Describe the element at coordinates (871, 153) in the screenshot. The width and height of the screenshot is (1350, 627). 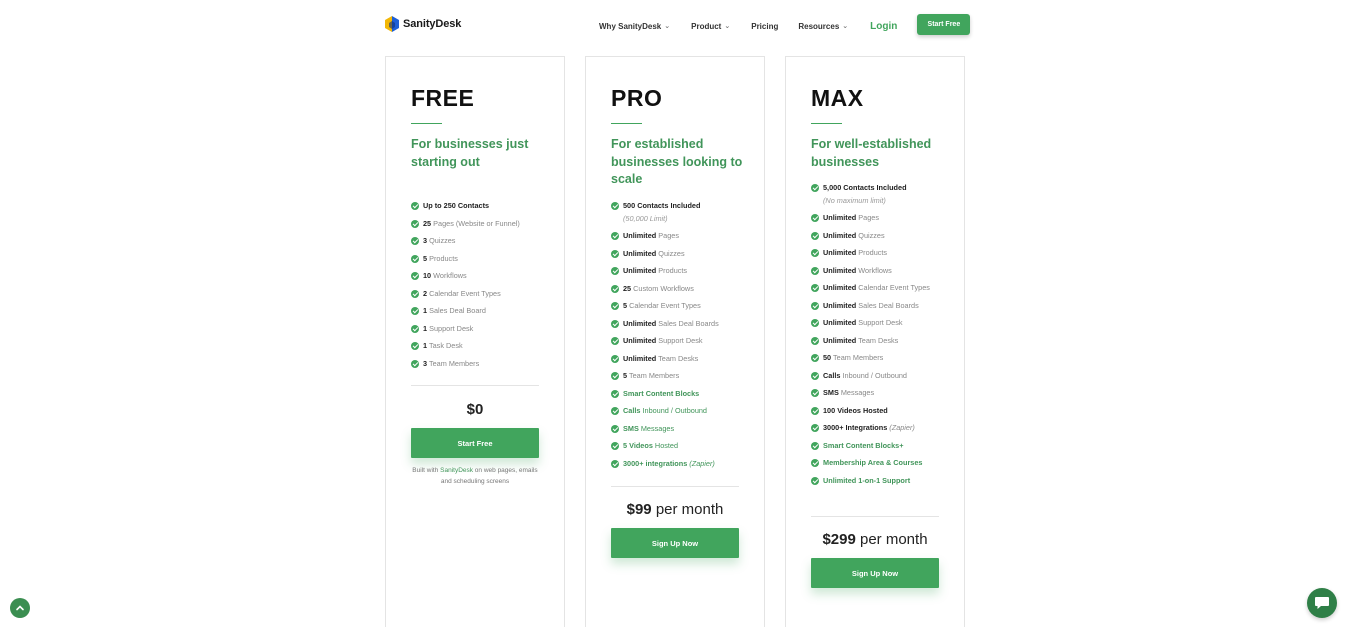
I see `plan-tagline: For well-established businesses` at that location.